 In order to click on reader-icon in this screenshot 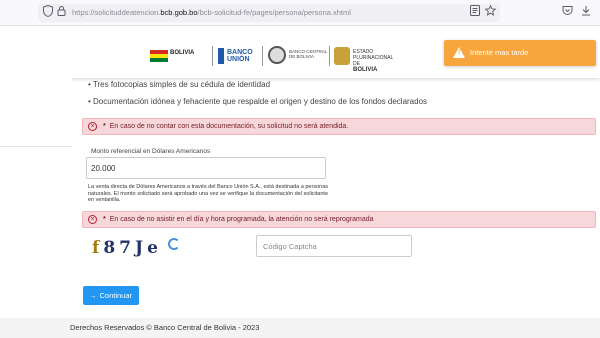, I will do `click(475, 13)`.